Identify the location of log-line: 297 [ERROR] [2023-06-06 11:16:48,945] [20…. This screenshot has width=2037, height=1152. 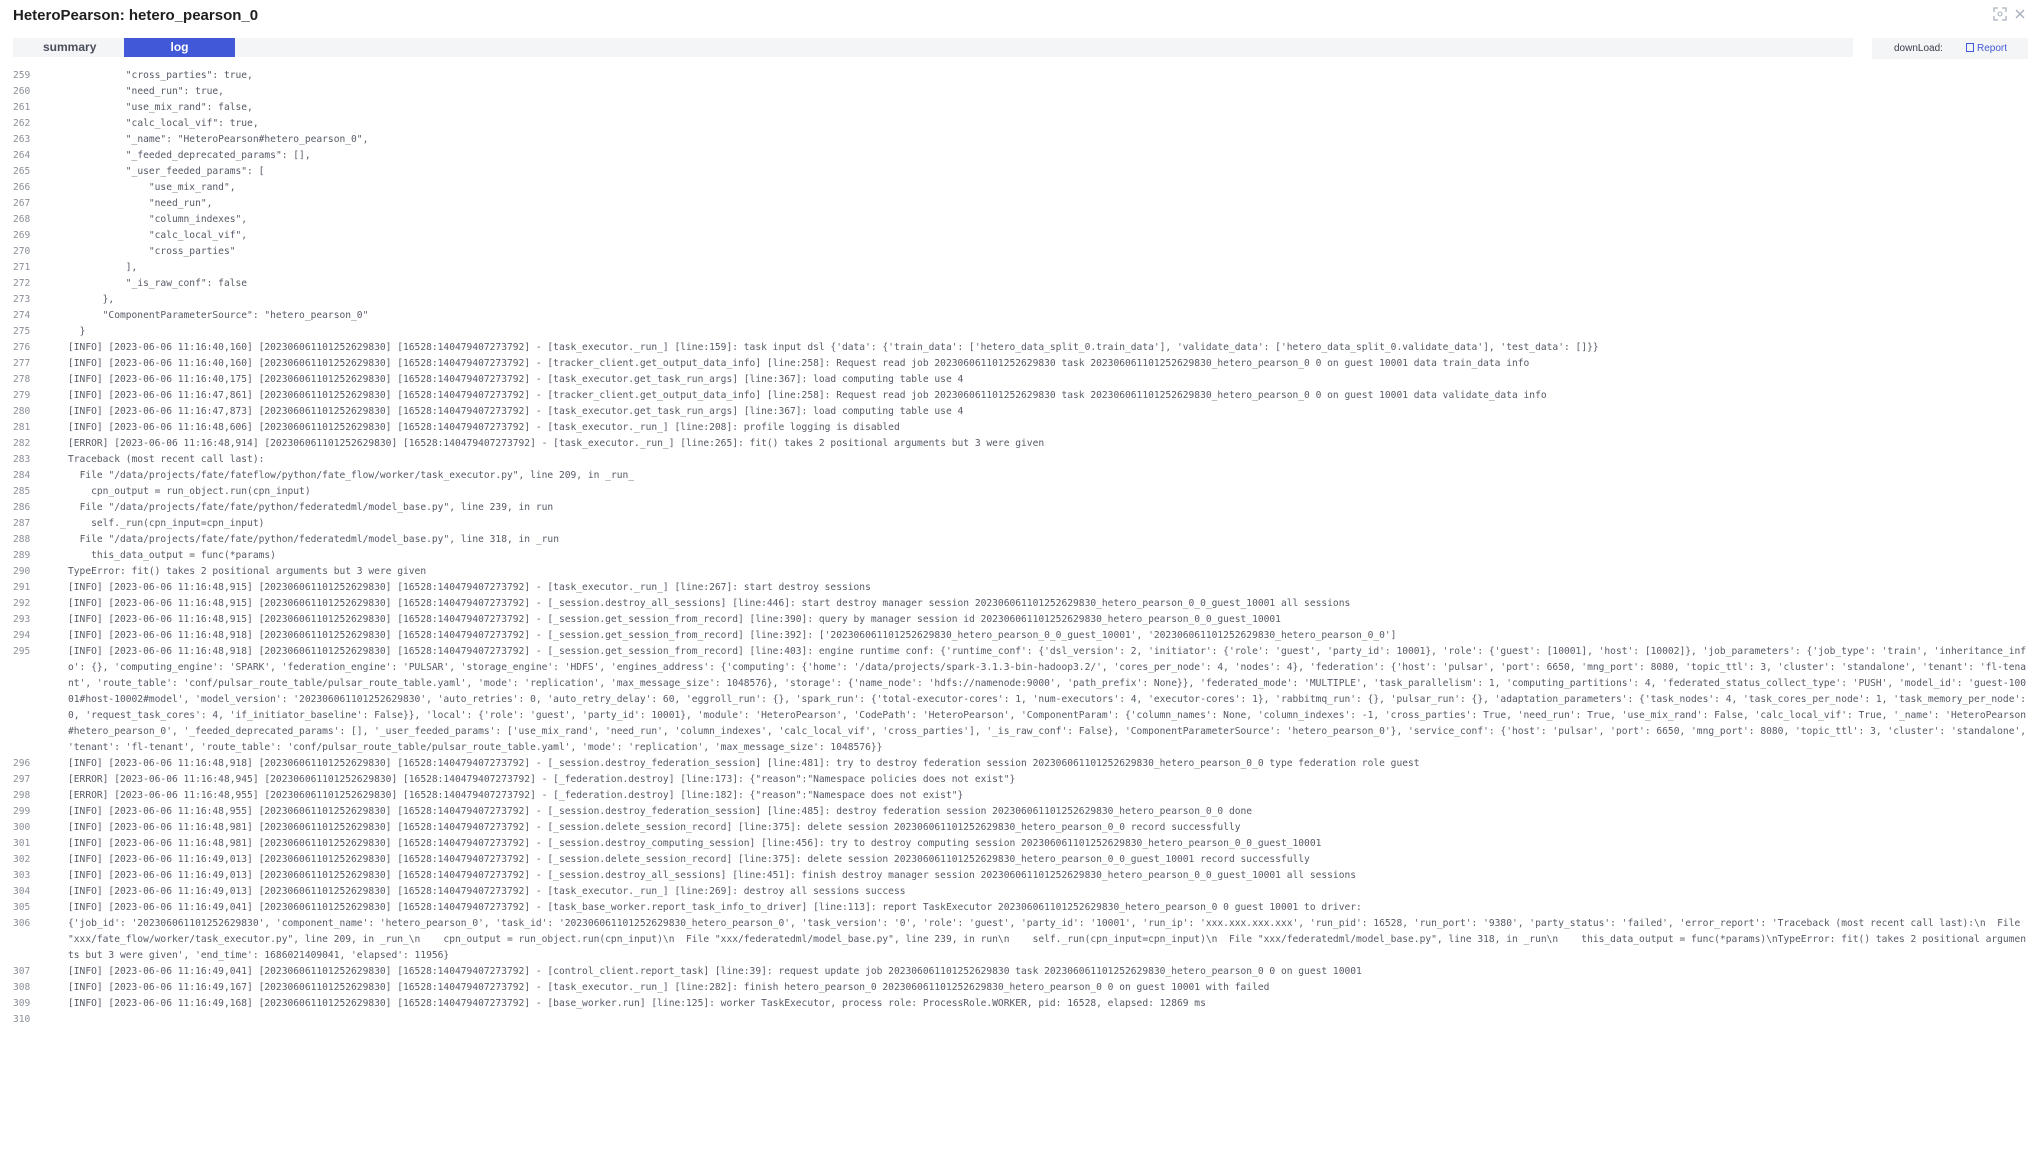
(1018, 780).